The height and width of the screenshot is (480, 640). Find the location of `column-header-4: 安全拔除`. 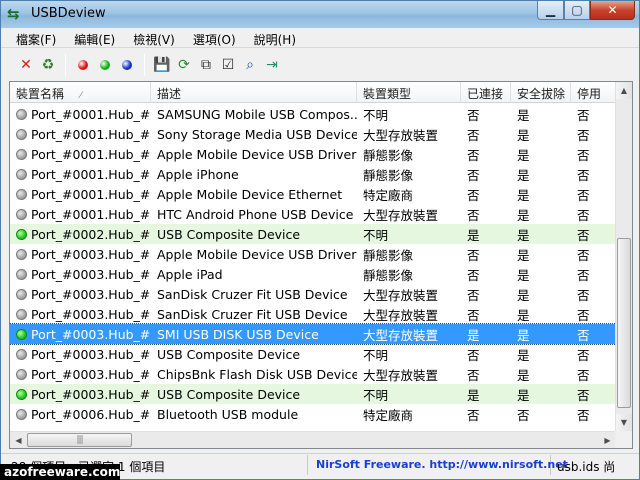

column-header-4: 安全拔除 is located at coordinates (541, 92).